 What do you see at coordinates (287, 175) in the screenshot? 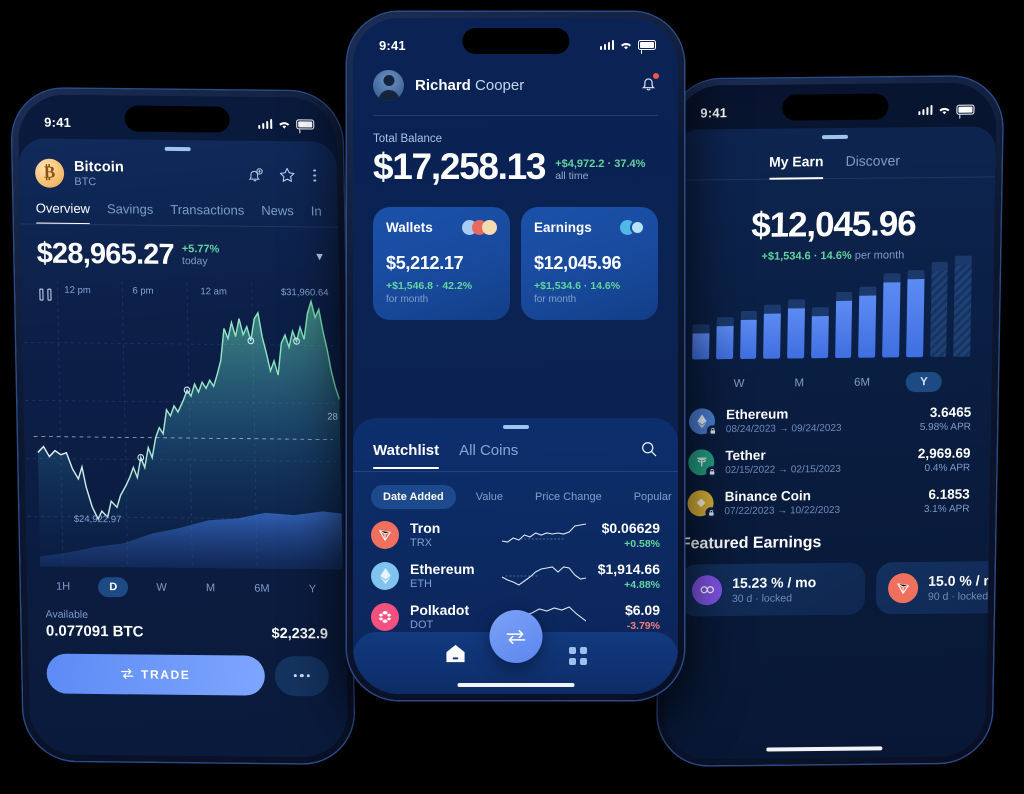
I see `star-icon` at bounding box center [287, 175].